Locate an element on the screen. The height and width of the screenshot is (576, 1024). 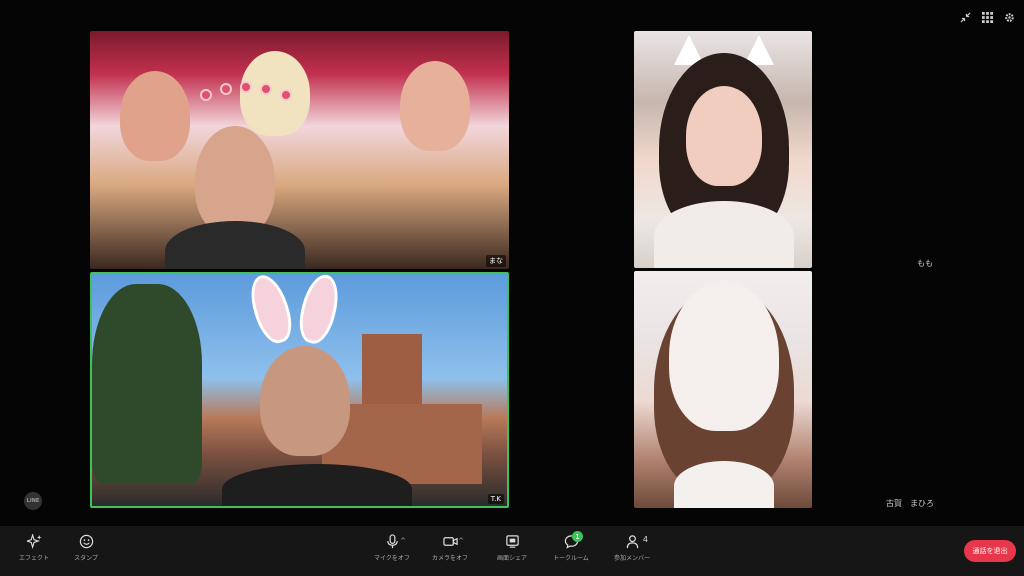
effects-button: エフェクト is located at coordinates (34, 548).